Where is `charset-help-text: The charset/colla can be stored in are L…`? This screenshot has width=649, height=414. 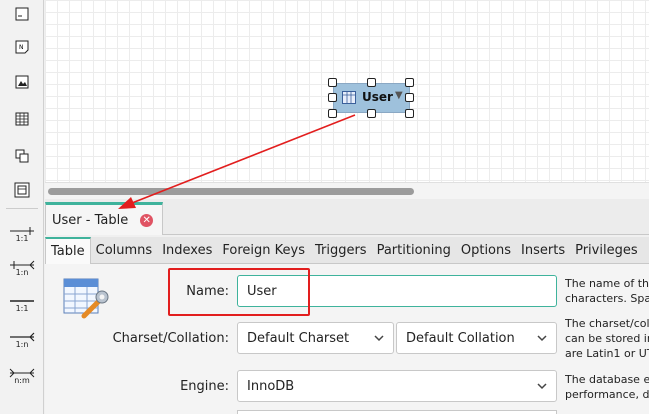
charset-help-text: The charset/colla can be stored in are L… is located at coordinates (607, 338).